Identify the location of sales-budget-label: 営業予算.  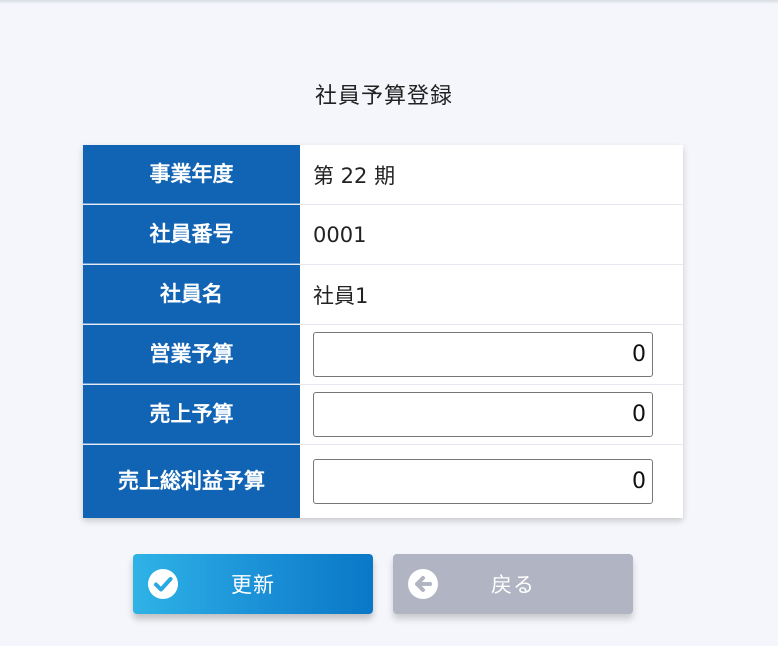
(191, 354).